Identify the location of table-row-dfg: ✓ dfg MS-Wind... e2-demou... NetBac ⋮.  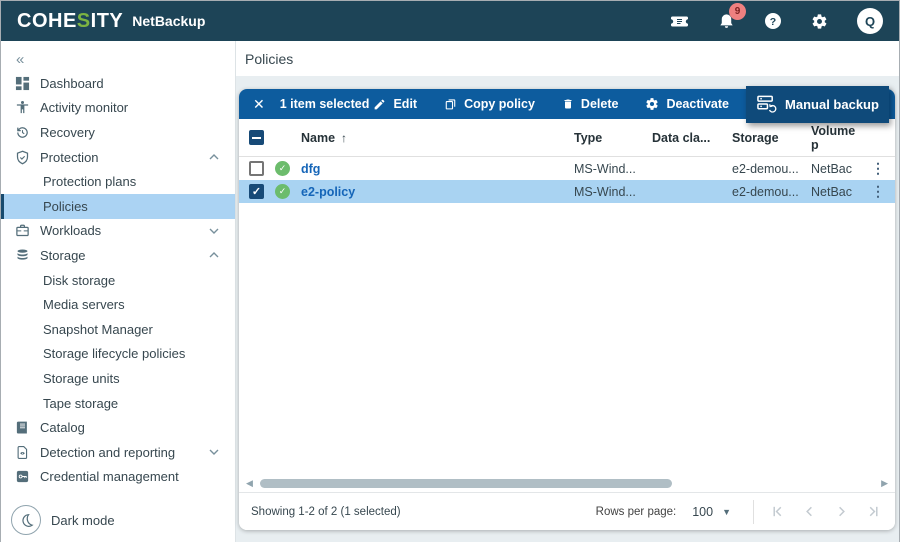
(567, 168).